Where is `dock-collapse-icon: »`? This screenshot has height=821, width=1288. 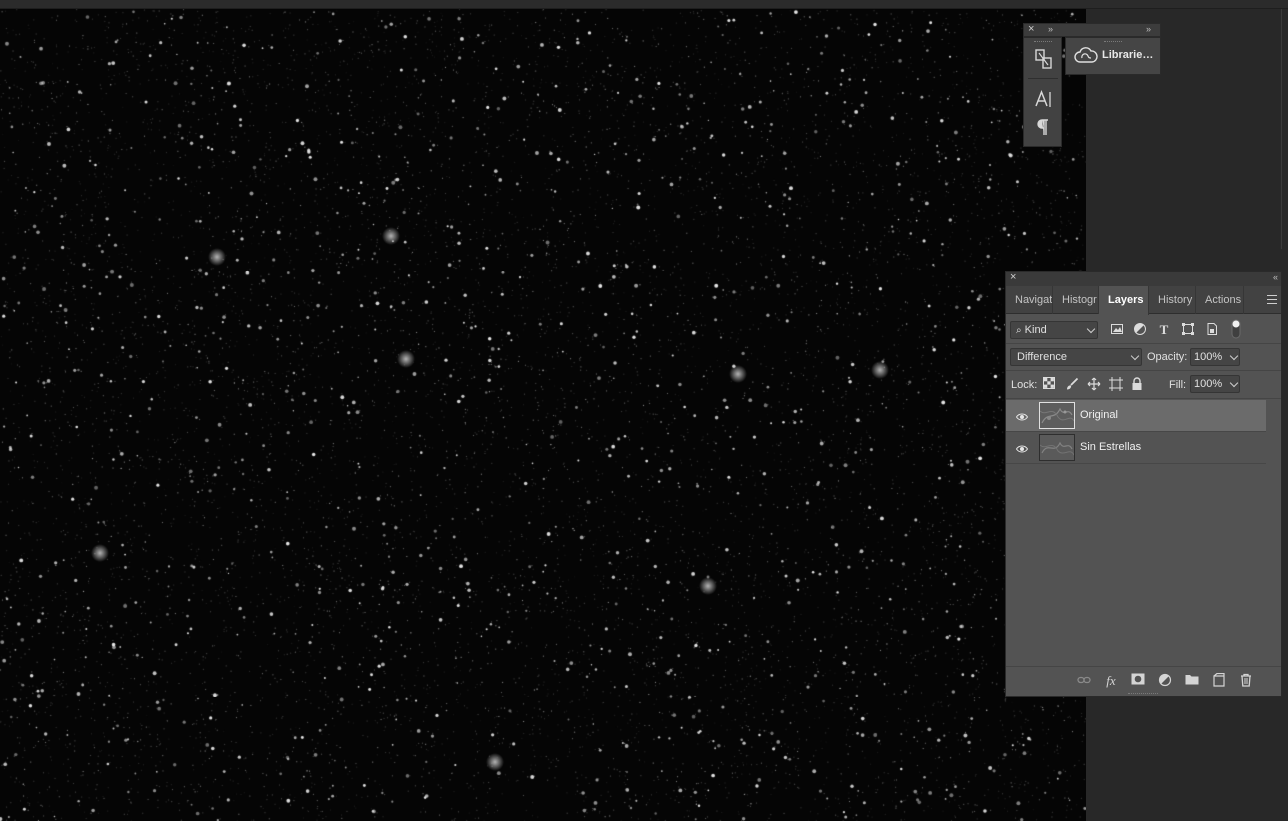 dock-collapse-icon: » is located at coordinates (1050, 29).